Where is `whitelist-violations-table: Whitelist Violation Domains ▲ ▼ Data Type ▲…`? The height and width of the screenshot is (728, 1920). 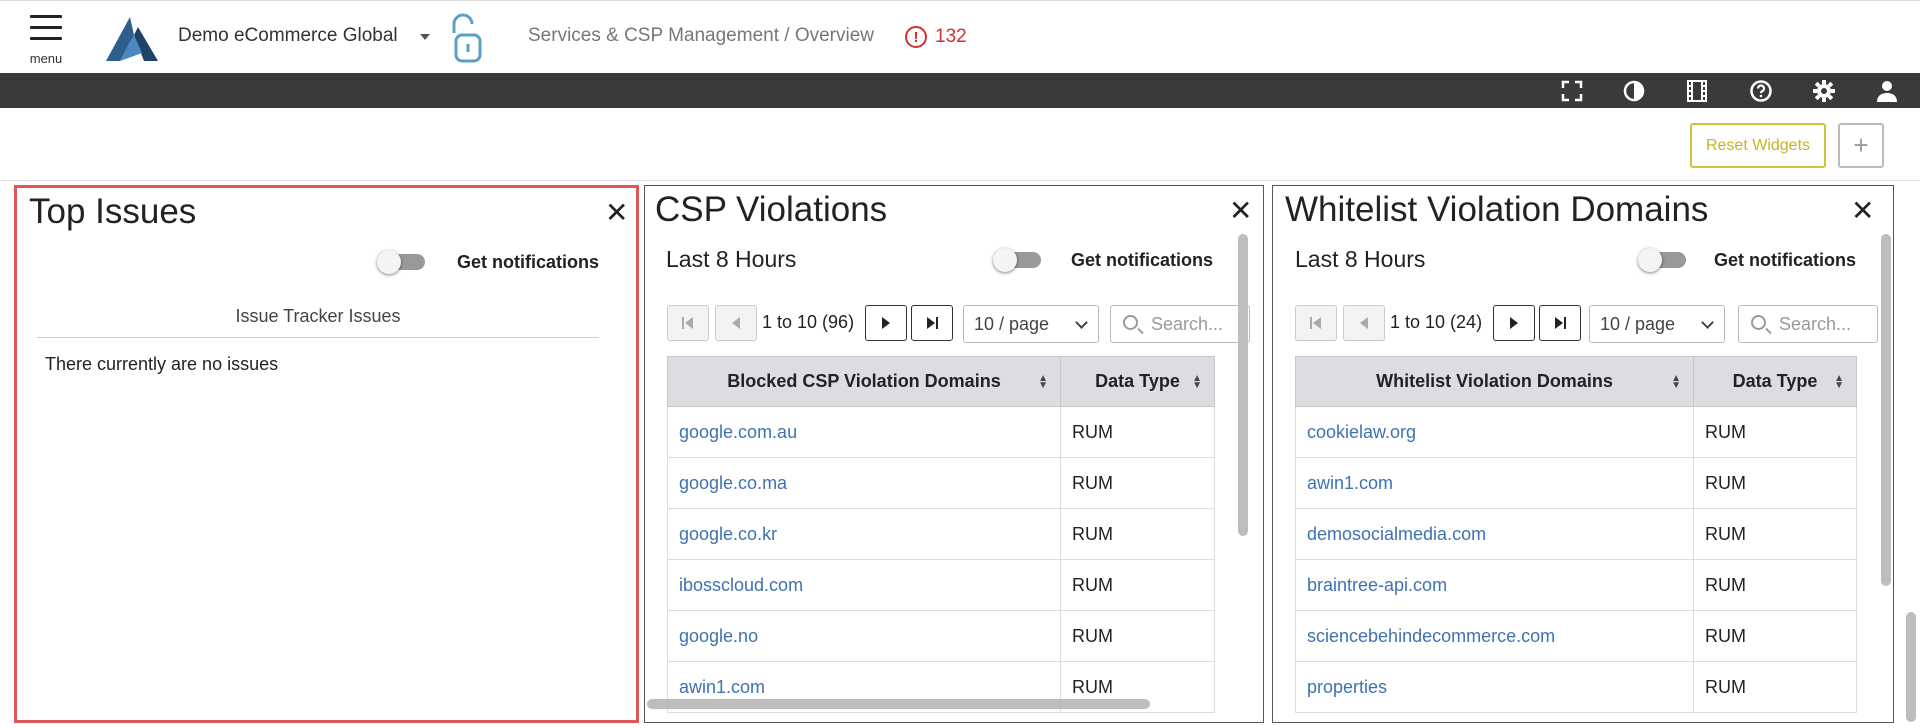
whitelist-violations-table: Whitelist Violation Domains ▲ ▼ Data Type ▲… is located at coordinates (1576, 534).